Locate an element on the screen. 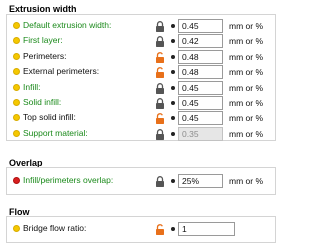 This screenshot has height=243, width=320. perimeters-input is located at coordinates (200, 56).